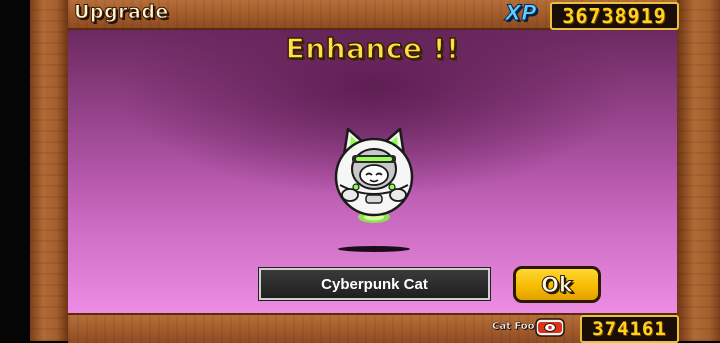 The image size is (720, 343). I want to click on enhance-headline: Enhance !!, so click(372, 48).